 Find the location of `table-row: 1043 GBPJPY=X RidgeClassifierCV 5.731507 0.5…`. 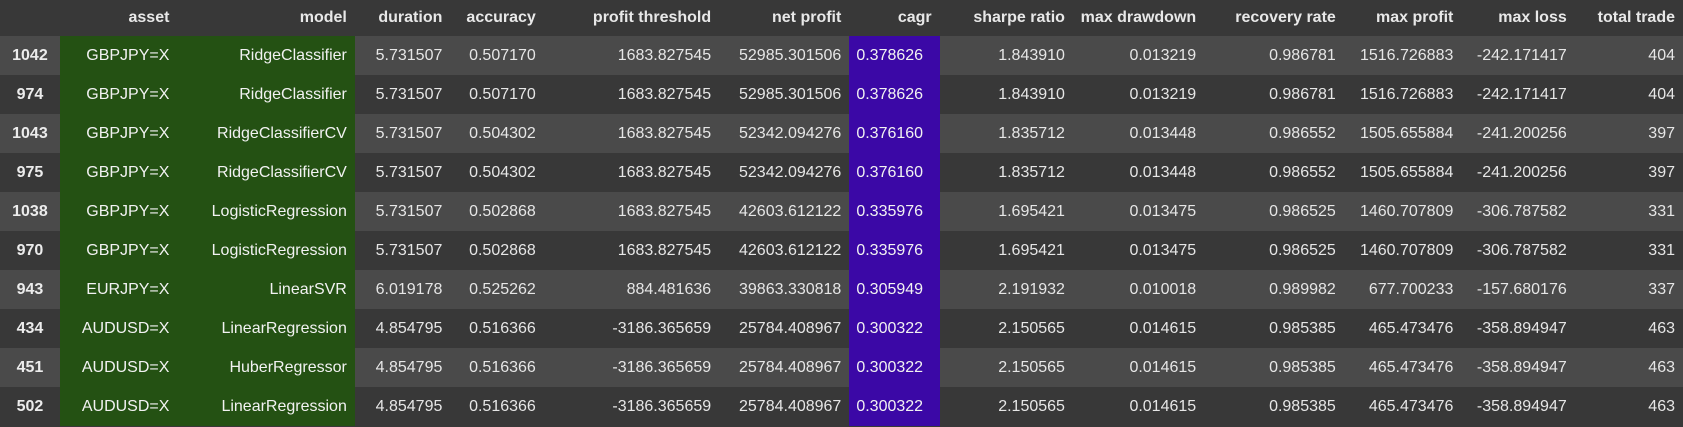

table-row: 1043 GBPJPY=X RidgeClassifierCV 5.731507 0.5… is located at coordinates (841, 133).